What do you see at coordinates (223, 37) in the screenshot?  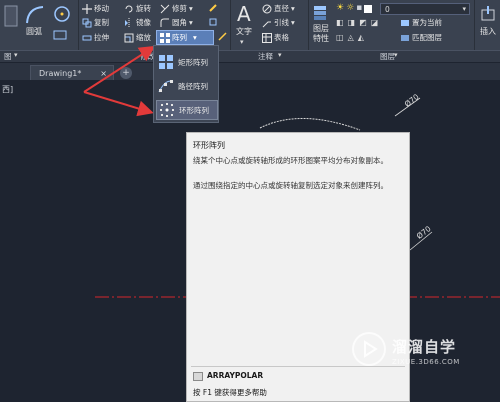 I see `offset-icon` at bounding box center [223, 37].